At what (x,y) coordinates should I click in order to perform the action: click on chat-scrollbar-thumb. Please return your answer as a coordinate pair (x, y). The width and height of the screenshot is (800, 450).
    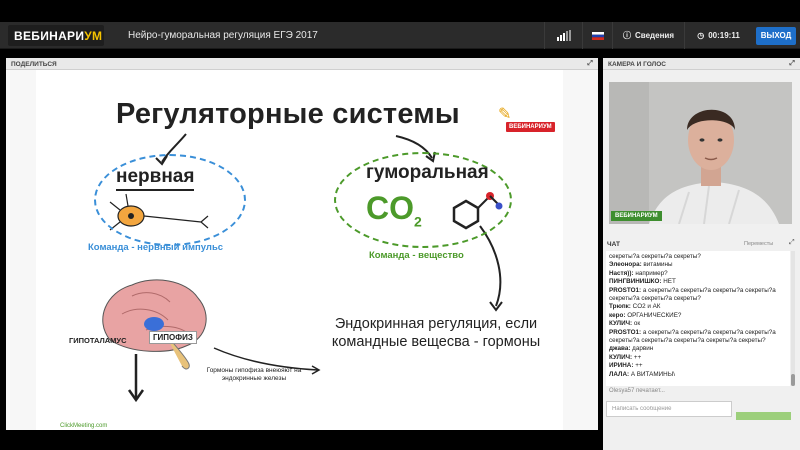
    Looking at the image, I should click on (793, 380).